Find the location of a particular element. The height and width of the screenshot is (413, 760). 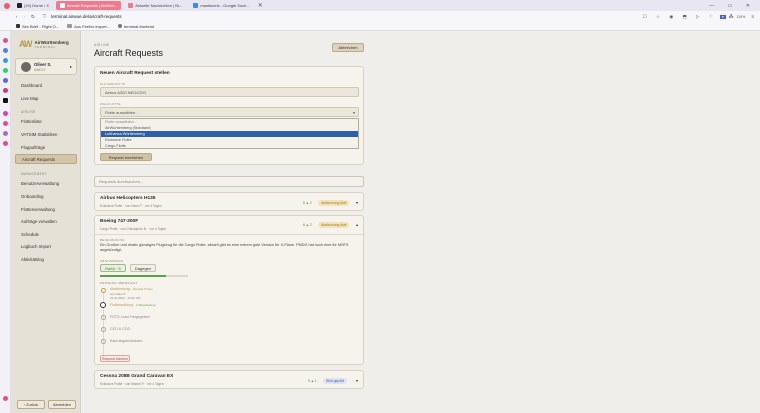

vote-progress-track is located at coordinates (144, 276).